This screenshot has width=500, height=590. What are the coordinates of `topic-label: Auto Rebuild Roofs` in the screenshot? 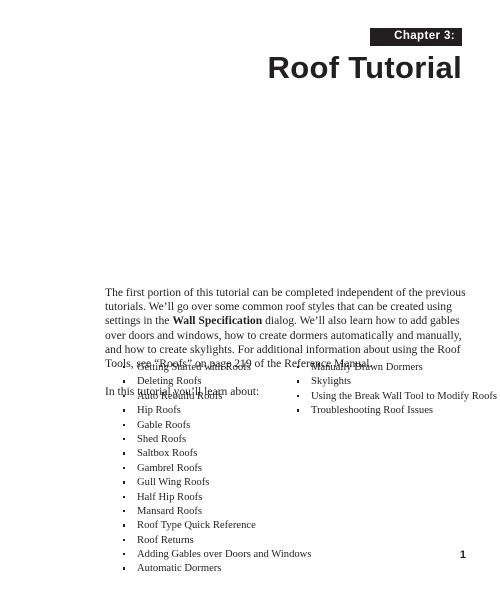 It's located at (180, 396).